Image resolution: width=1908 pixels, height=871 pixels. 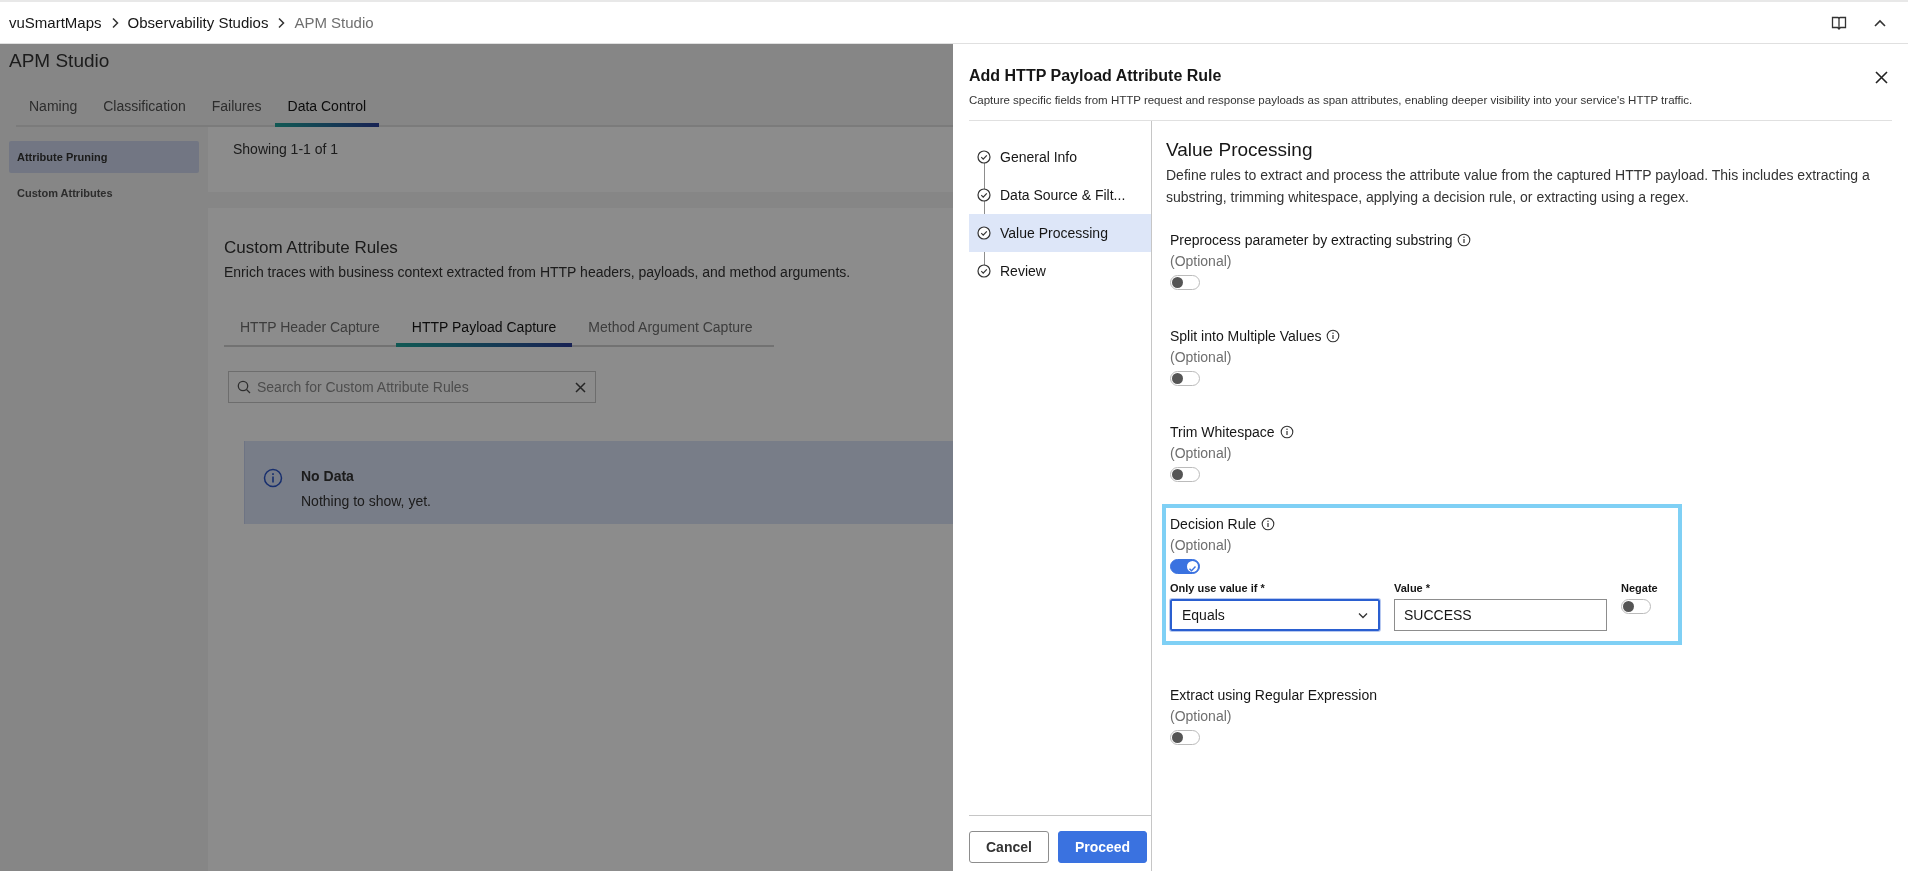 I want to click on step-item: General Info, so click(x=1060, y=157).